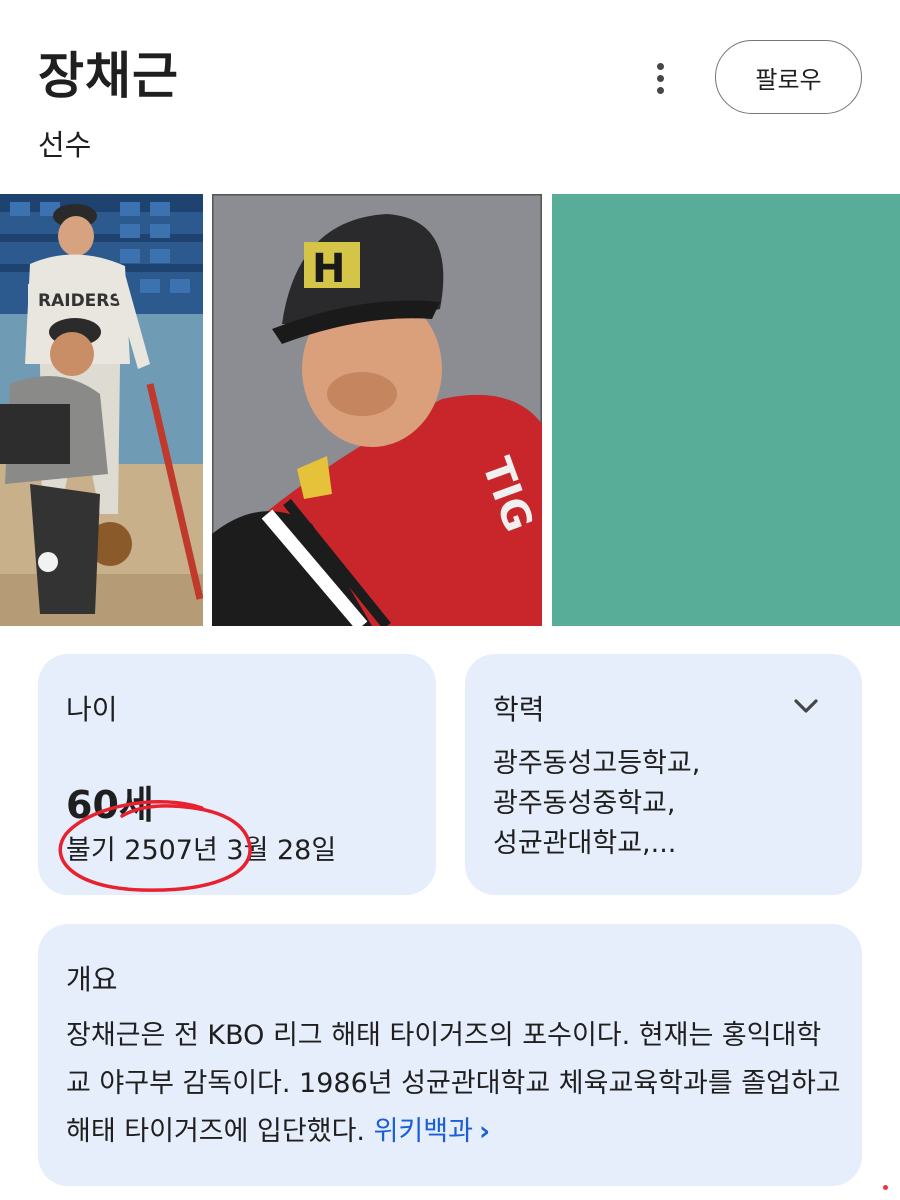 The image size is (900, 1200). What do you see at coordinates (237, 774) in the screenshot?
I see `age-card: 나이 60세 불기 2507년 3월 28일` at bounding box center [237, 774].